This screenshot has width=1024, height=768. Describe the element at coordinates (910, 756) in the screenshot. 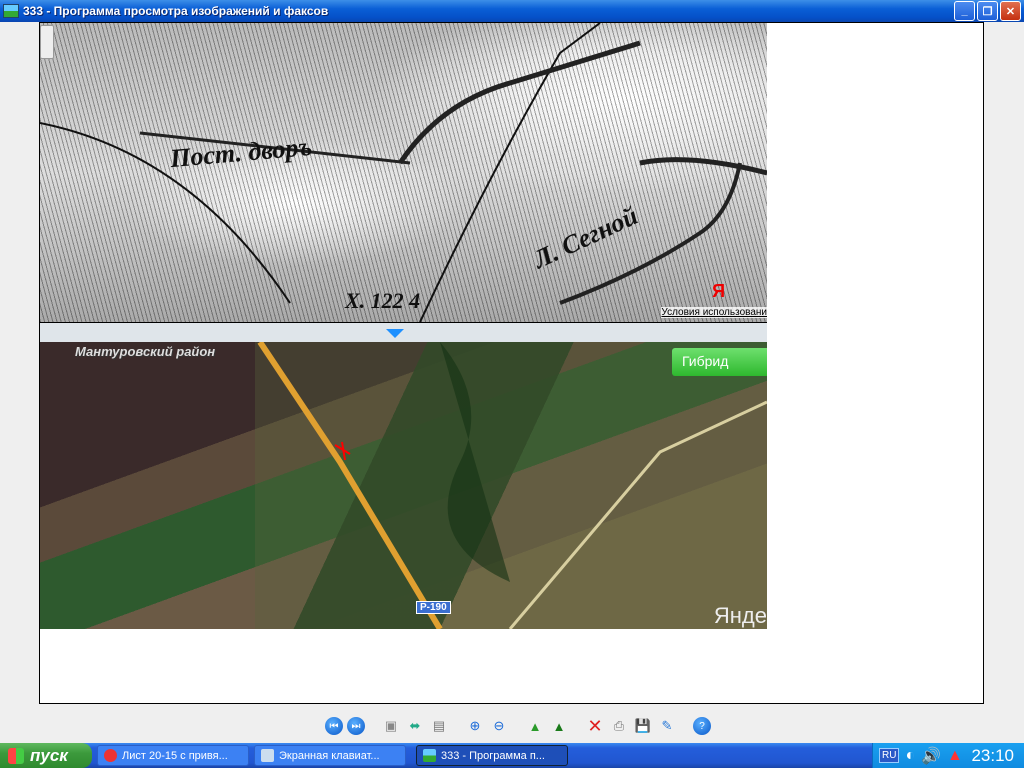

I see `network-icon: ◐` at that location.